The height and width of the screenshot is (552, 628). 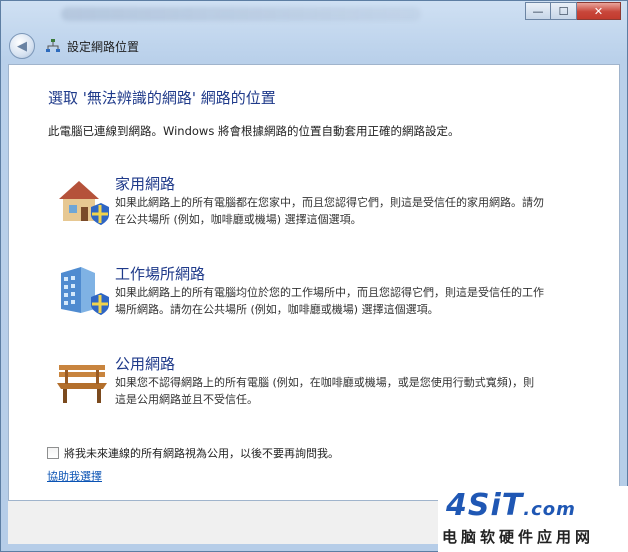 I want to click on back-button: ◀, so click(x=22, y=46).